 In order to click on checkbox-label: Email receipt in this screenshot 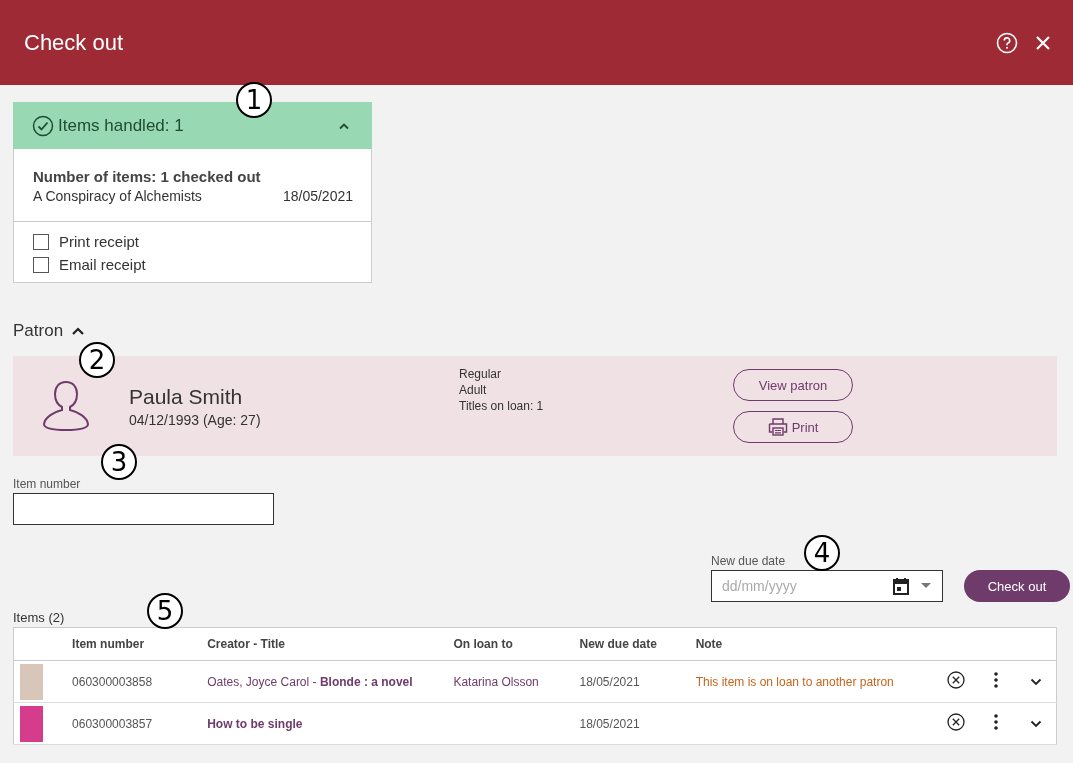, I will do `click(102, 264)`.